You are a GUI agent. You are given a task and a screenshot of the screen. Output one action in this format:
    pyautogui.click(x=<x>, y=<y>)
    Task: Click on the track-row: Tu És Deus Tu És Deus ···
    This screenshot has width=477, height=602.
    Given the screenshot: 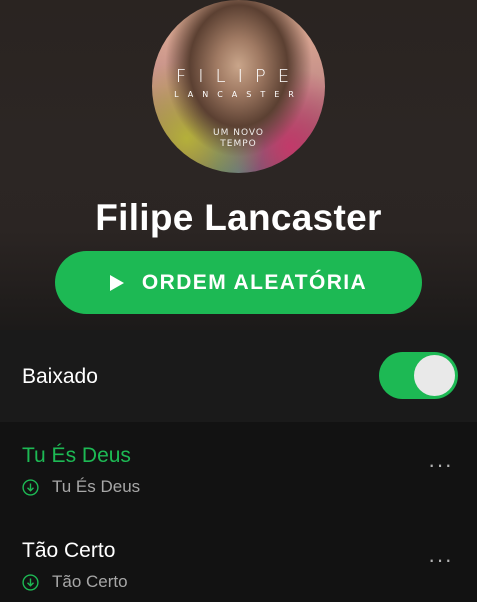 What is the action you would take?
    pyautogui.click(x=238, y=467)
    